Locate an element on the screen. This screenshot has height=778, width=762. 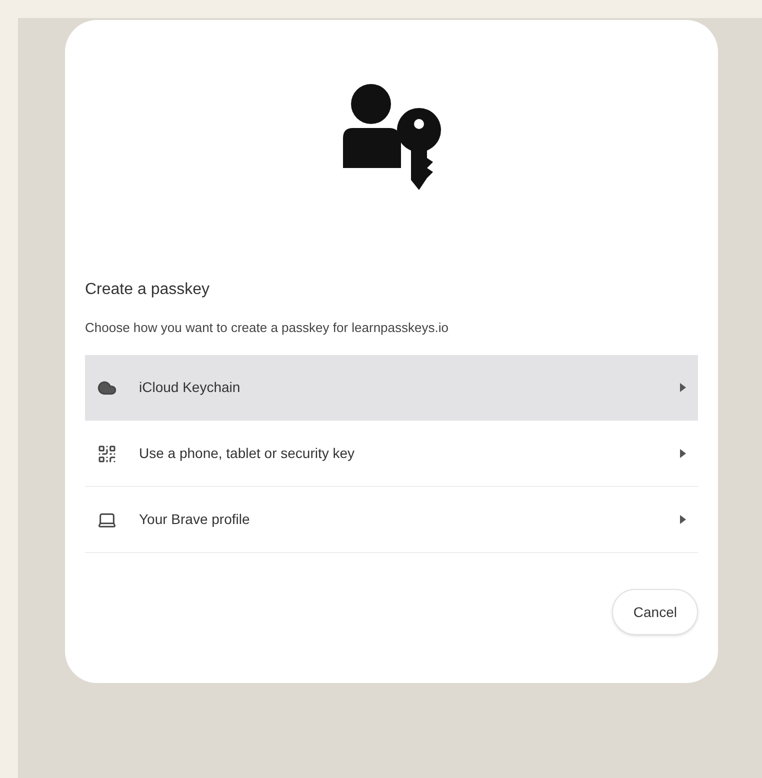
cancel-button: Cancel is located at coordinates (655, 612).